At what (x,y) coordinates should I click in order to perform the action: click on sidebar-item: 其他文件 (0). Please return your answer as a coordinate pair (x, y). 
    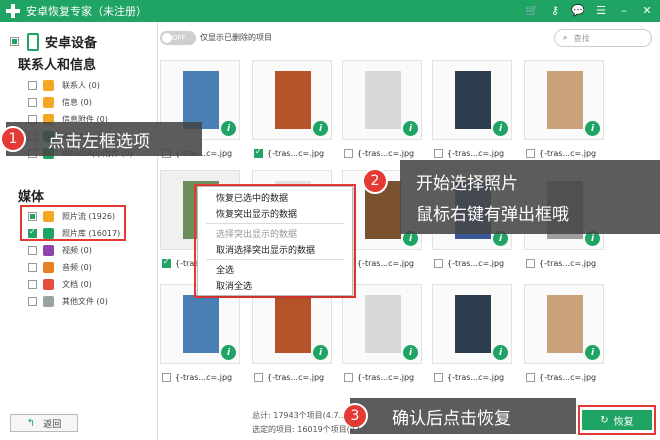
    Looking at the image, I should click on (68, 301).